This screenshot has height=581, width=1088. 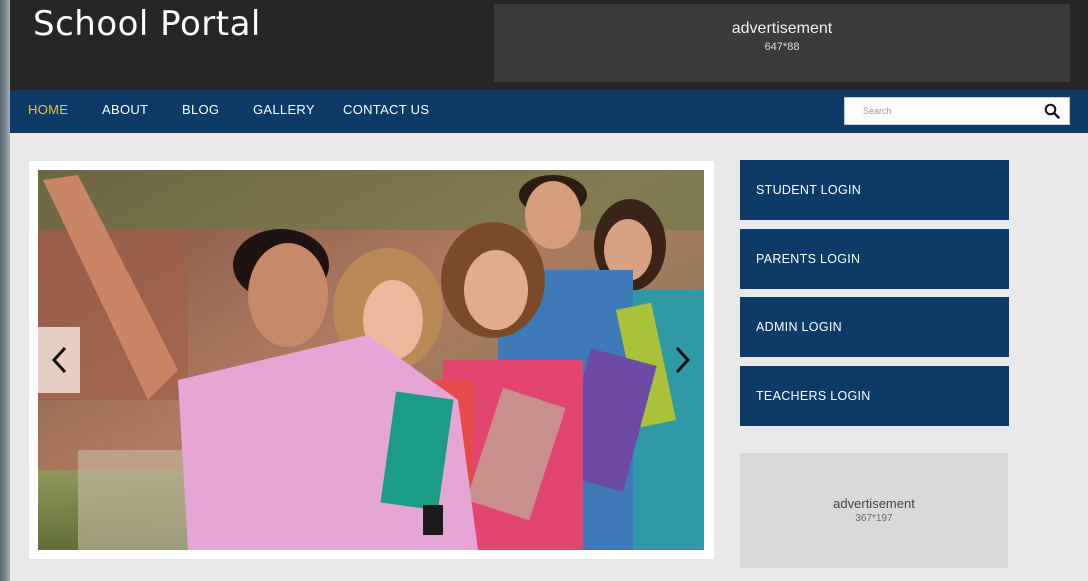 What do you see at coordinates (874, 259) in the screenshot?
I see `parents-login-button: PARENTS LOGIN` at bounding box center [874, 259].